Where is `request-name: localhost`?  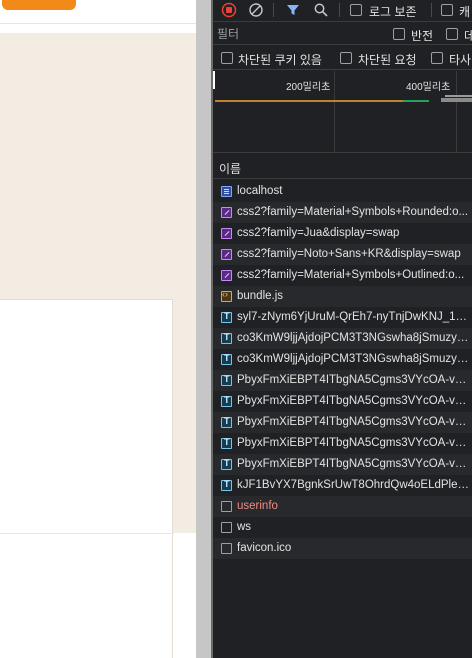
request-name: localhost is located at coordinates (260, 191).